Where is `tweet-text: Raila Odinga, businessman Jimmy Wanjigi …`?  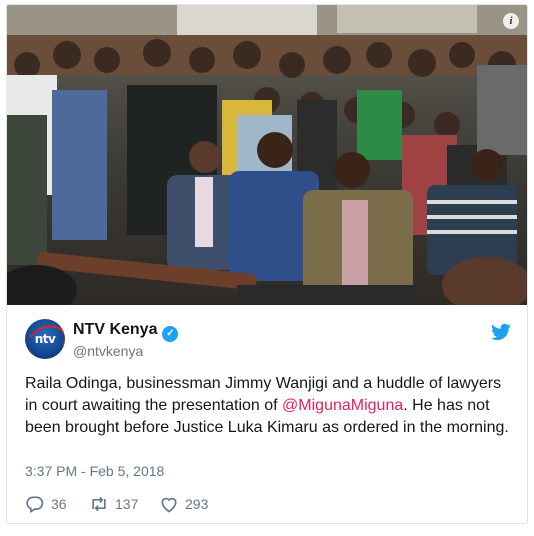 tweet-text: Raila Odinga, businessman Jimmy Wanjigi … is located at coordinates (270, 406).